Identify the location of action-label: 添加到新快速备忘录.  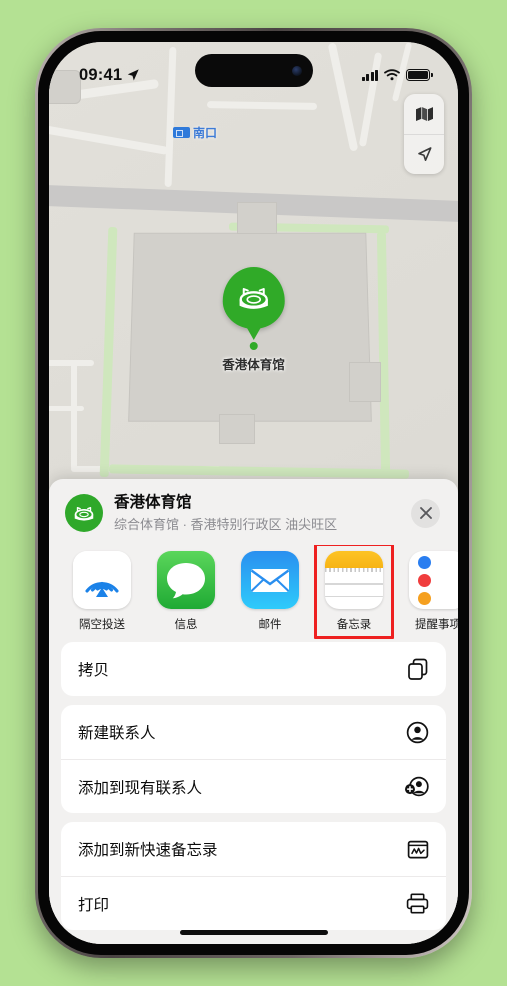
(148, 851).